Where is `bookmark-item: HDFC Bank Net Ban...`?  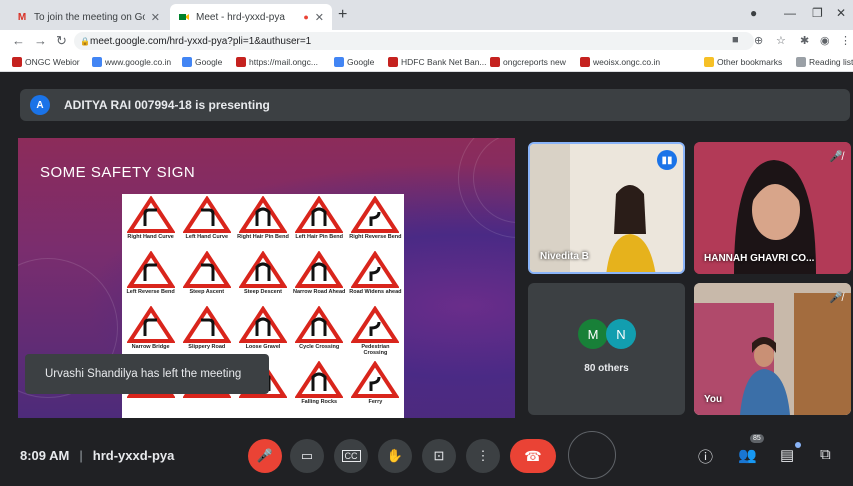
bookmark-item: HDFC Bank Net Ban... is located at coordinates (437, 62).